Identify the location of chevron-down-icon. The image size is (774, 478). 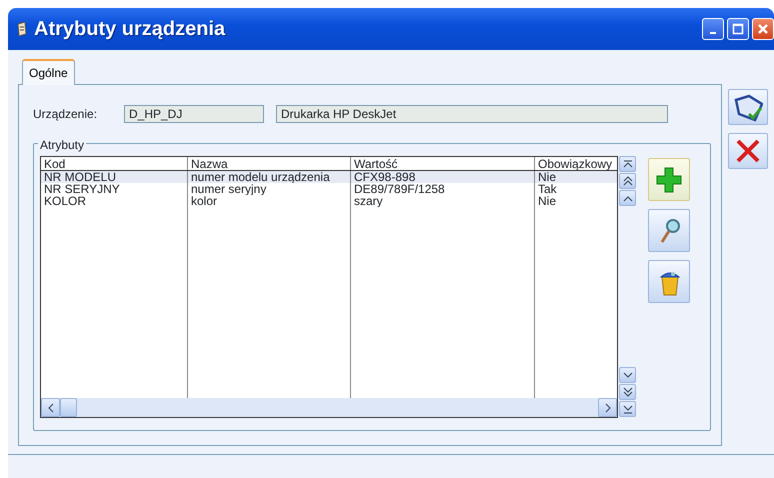
(628, 375).